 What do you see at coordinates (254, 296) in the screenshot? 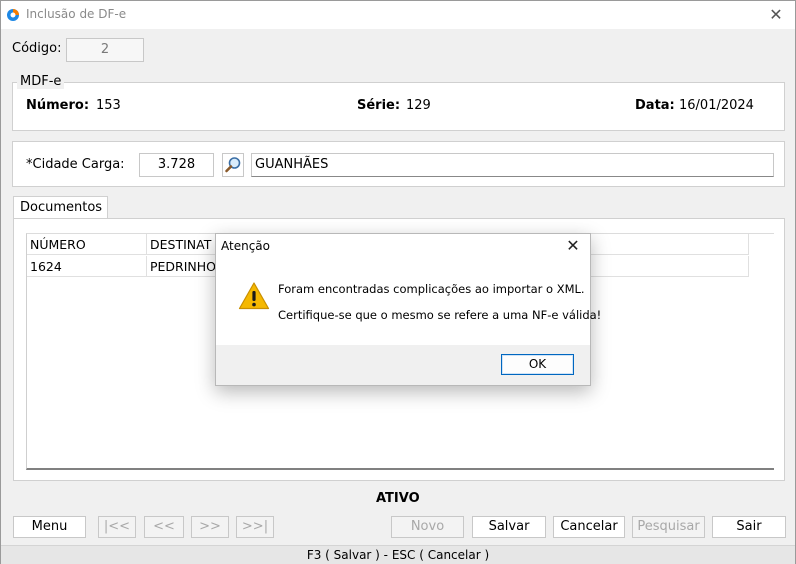
I see `warning-icon` at bounding box center [254, 296].